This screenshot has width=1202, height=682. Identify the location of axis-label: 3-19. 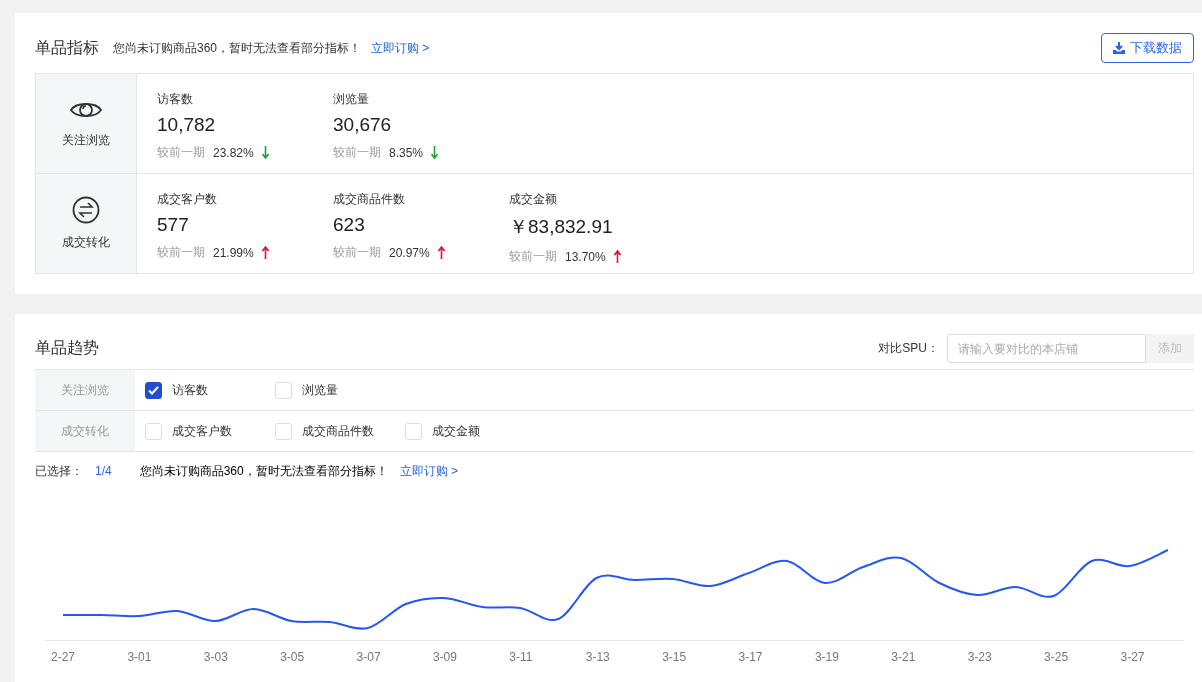
(827, 657).